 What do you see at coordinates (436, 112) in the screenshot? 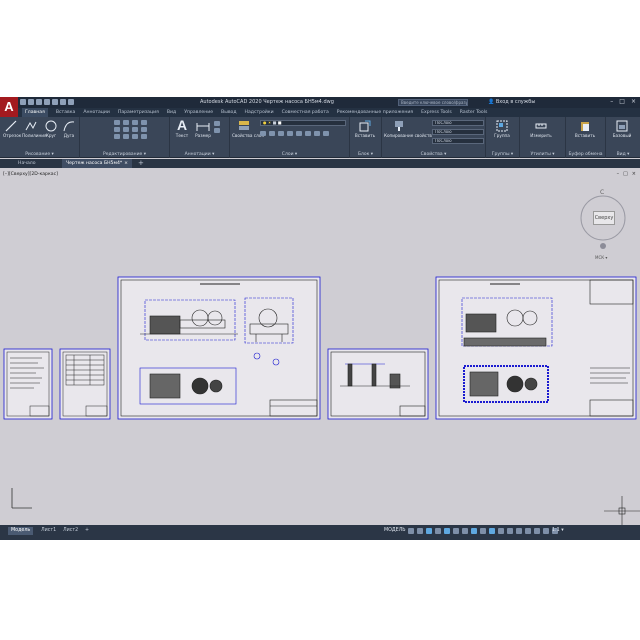
I see `ribbon-tab-10: Express Tools` at bounding box center [436, 112].